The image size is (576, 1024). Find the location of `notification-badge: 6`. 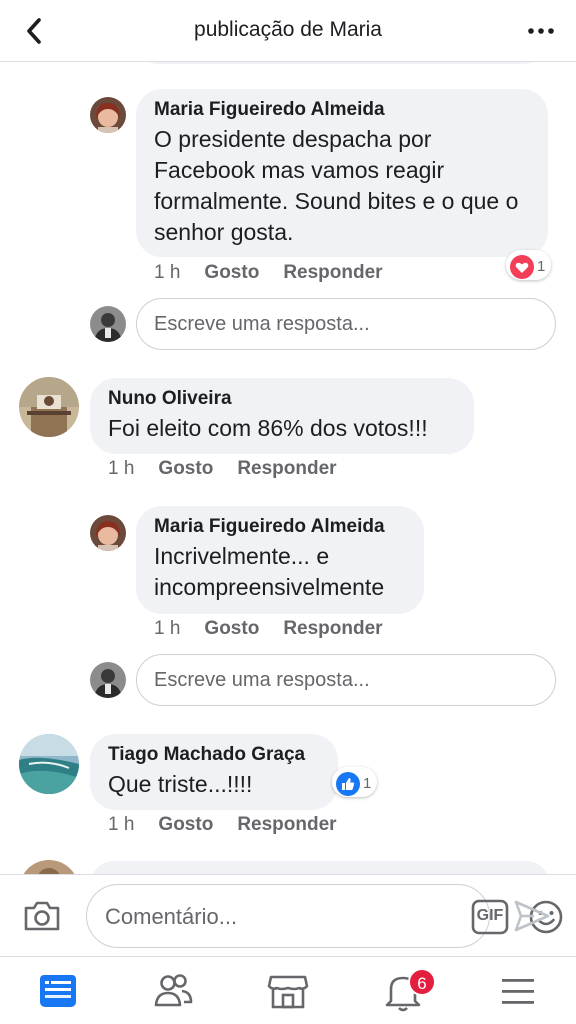

notification-badge: 6 is located at coordinates (422, 982).